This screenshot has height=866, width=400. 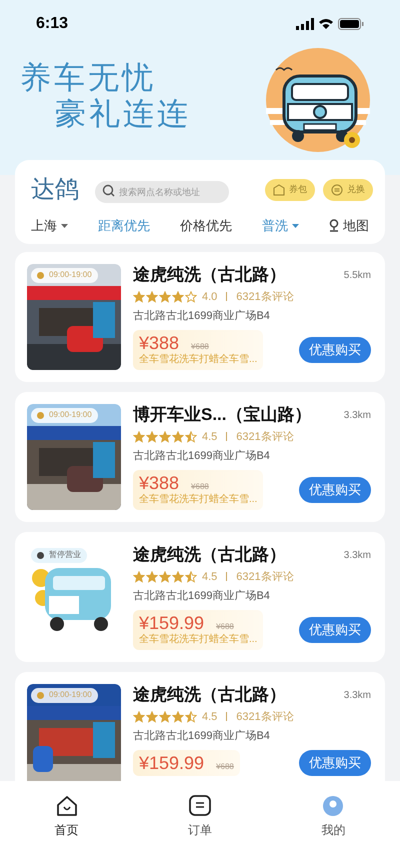 What do you see at coordinates (67, 830) in the screenshot?
I see `tab-item: 首页` at bounding box center [67, 830].